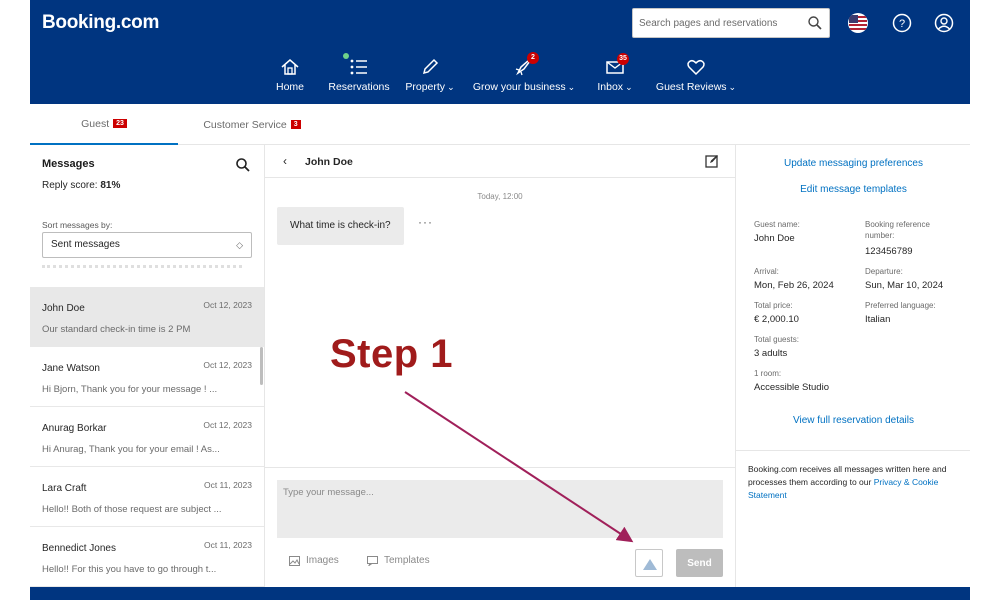 The image size is (1000, 600). Describe the element at coordinates (77, 225) in the screenshot. I see `sort-label: Sort messages by:` at that location.